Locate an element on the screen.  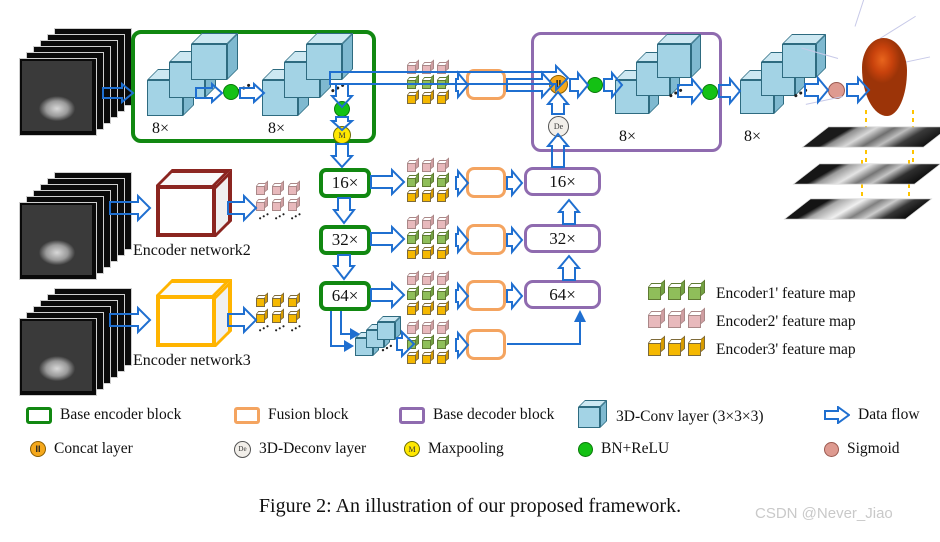
legend-label: Fusion block is located at coordinates (308, 414).